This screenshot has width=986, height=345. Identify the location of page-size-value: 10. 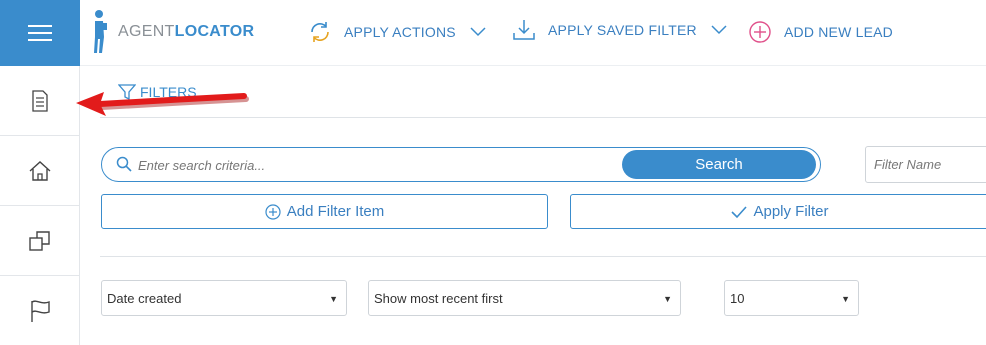
(737, 298).